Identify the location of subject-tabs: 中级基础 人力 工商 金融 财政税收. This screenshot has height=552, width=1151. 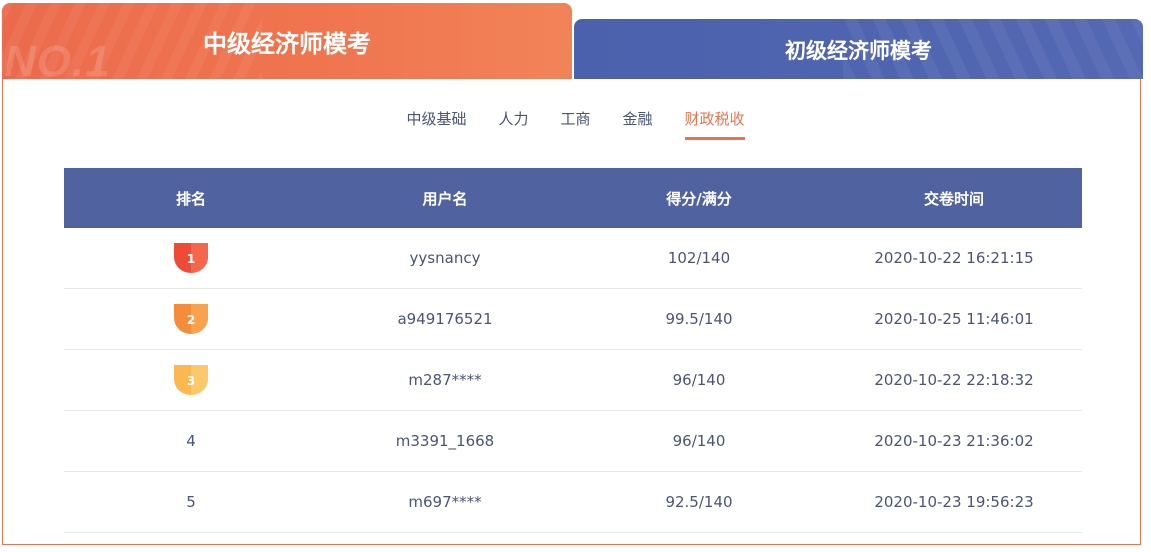
(575, 128).